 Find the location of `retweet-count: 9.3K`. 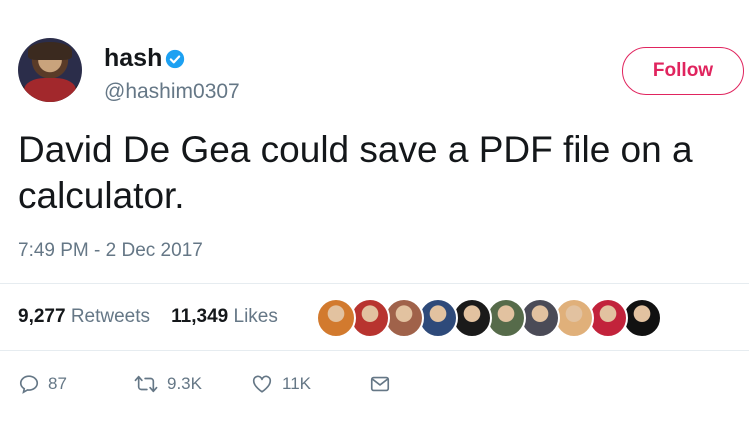

retweet-count: 9.3K is located at coordinates (184, 383).